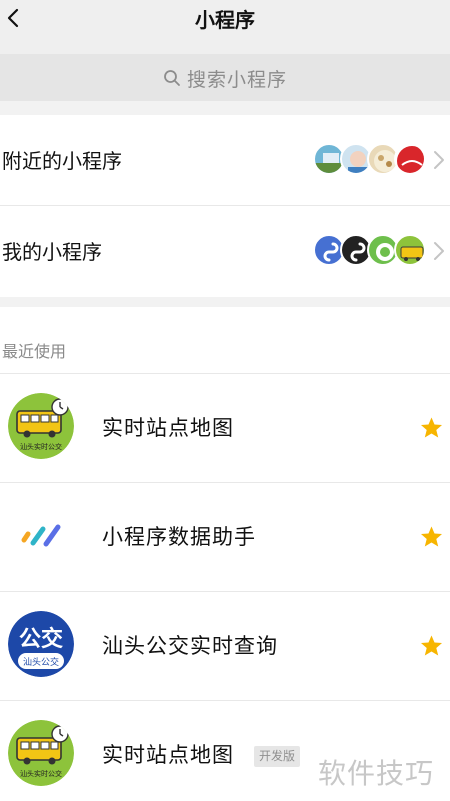 Image resolution: width=450 pixels, height=801 pixels. Describe the element at coordinates (41, 535) in the screenshot. I see `data-assistant-app-icon` at that location.